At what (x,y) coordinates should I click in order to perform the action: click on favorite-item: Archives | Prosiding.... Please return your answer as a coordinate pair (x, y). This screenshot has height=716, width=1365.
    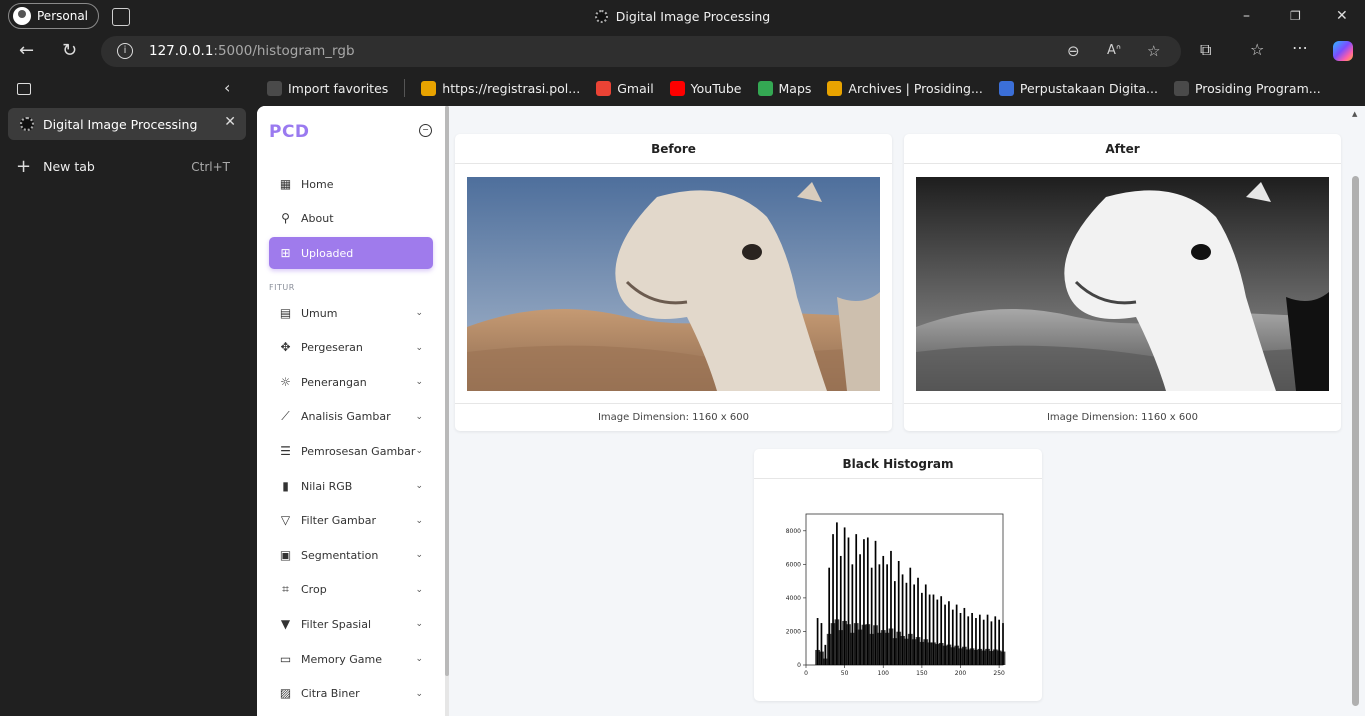
    Looking at the image, I should click on (905, 88).